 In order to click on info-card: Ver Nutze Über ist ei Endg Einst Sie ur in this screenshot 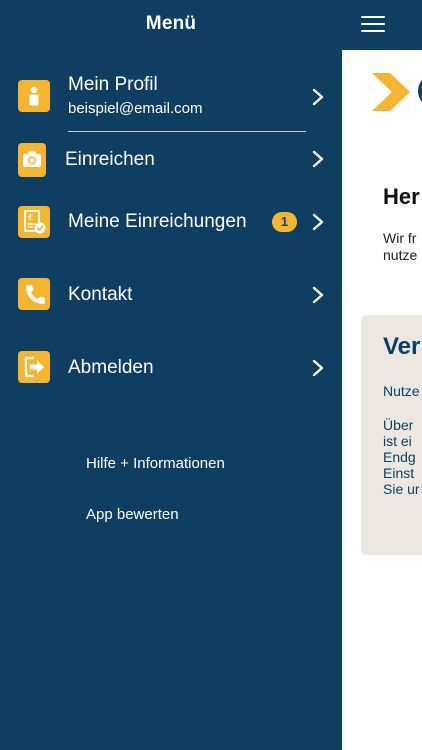, I will do `click(391, 435)`.